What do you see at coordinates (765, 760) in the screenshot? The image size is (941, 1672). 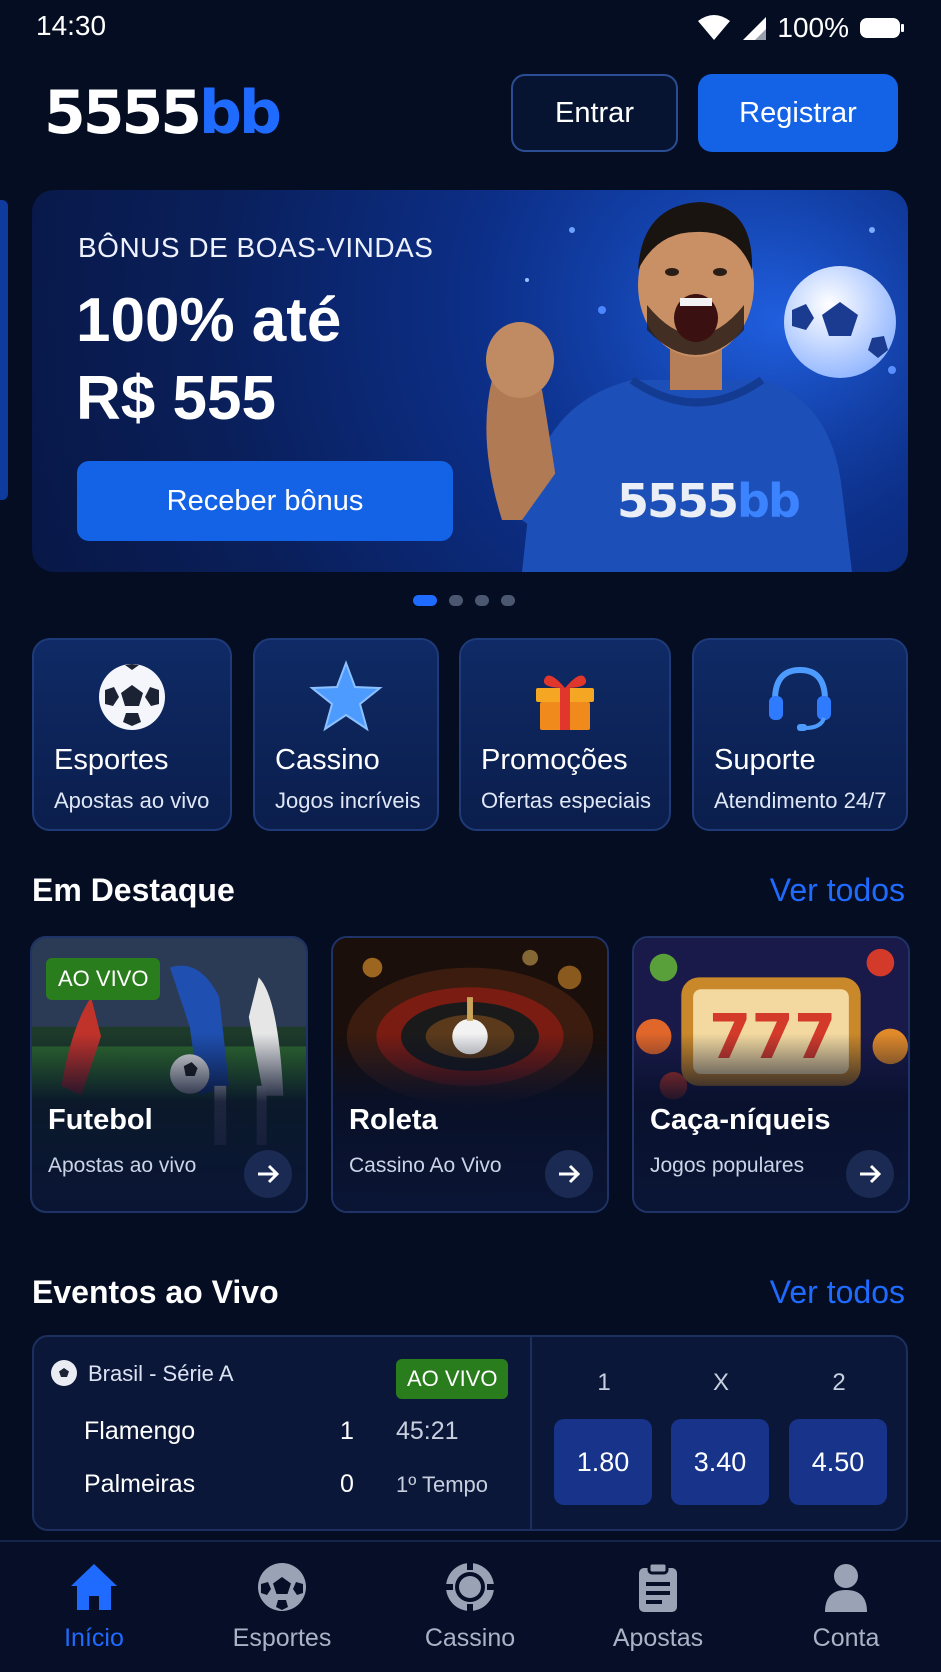 I see `category-title: Suporte` at bounding box center [765, 760].